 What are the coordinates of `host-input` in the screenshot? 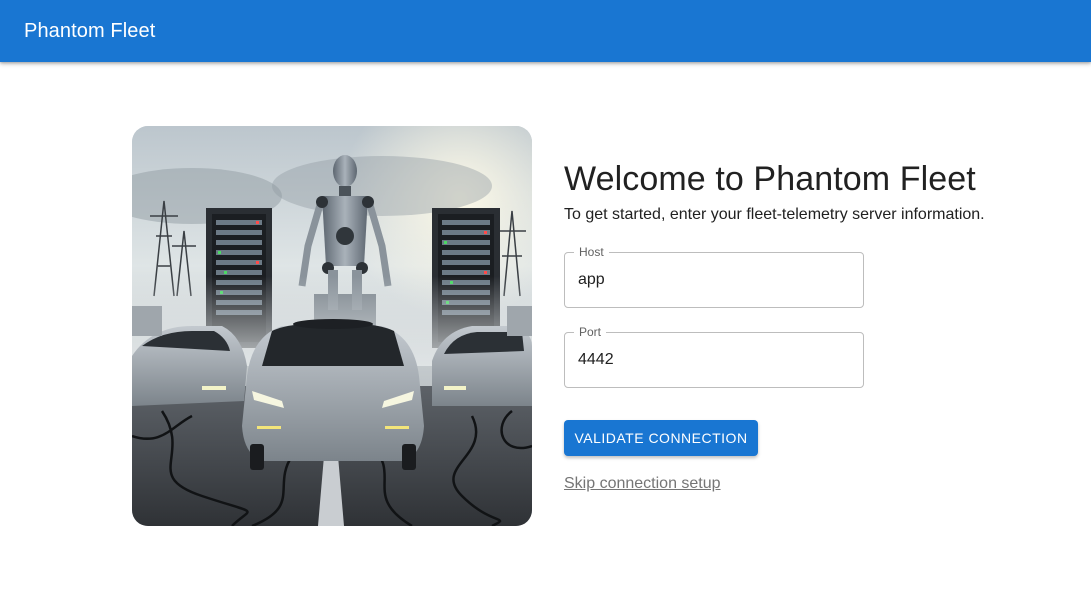 It's located at (713, 280).